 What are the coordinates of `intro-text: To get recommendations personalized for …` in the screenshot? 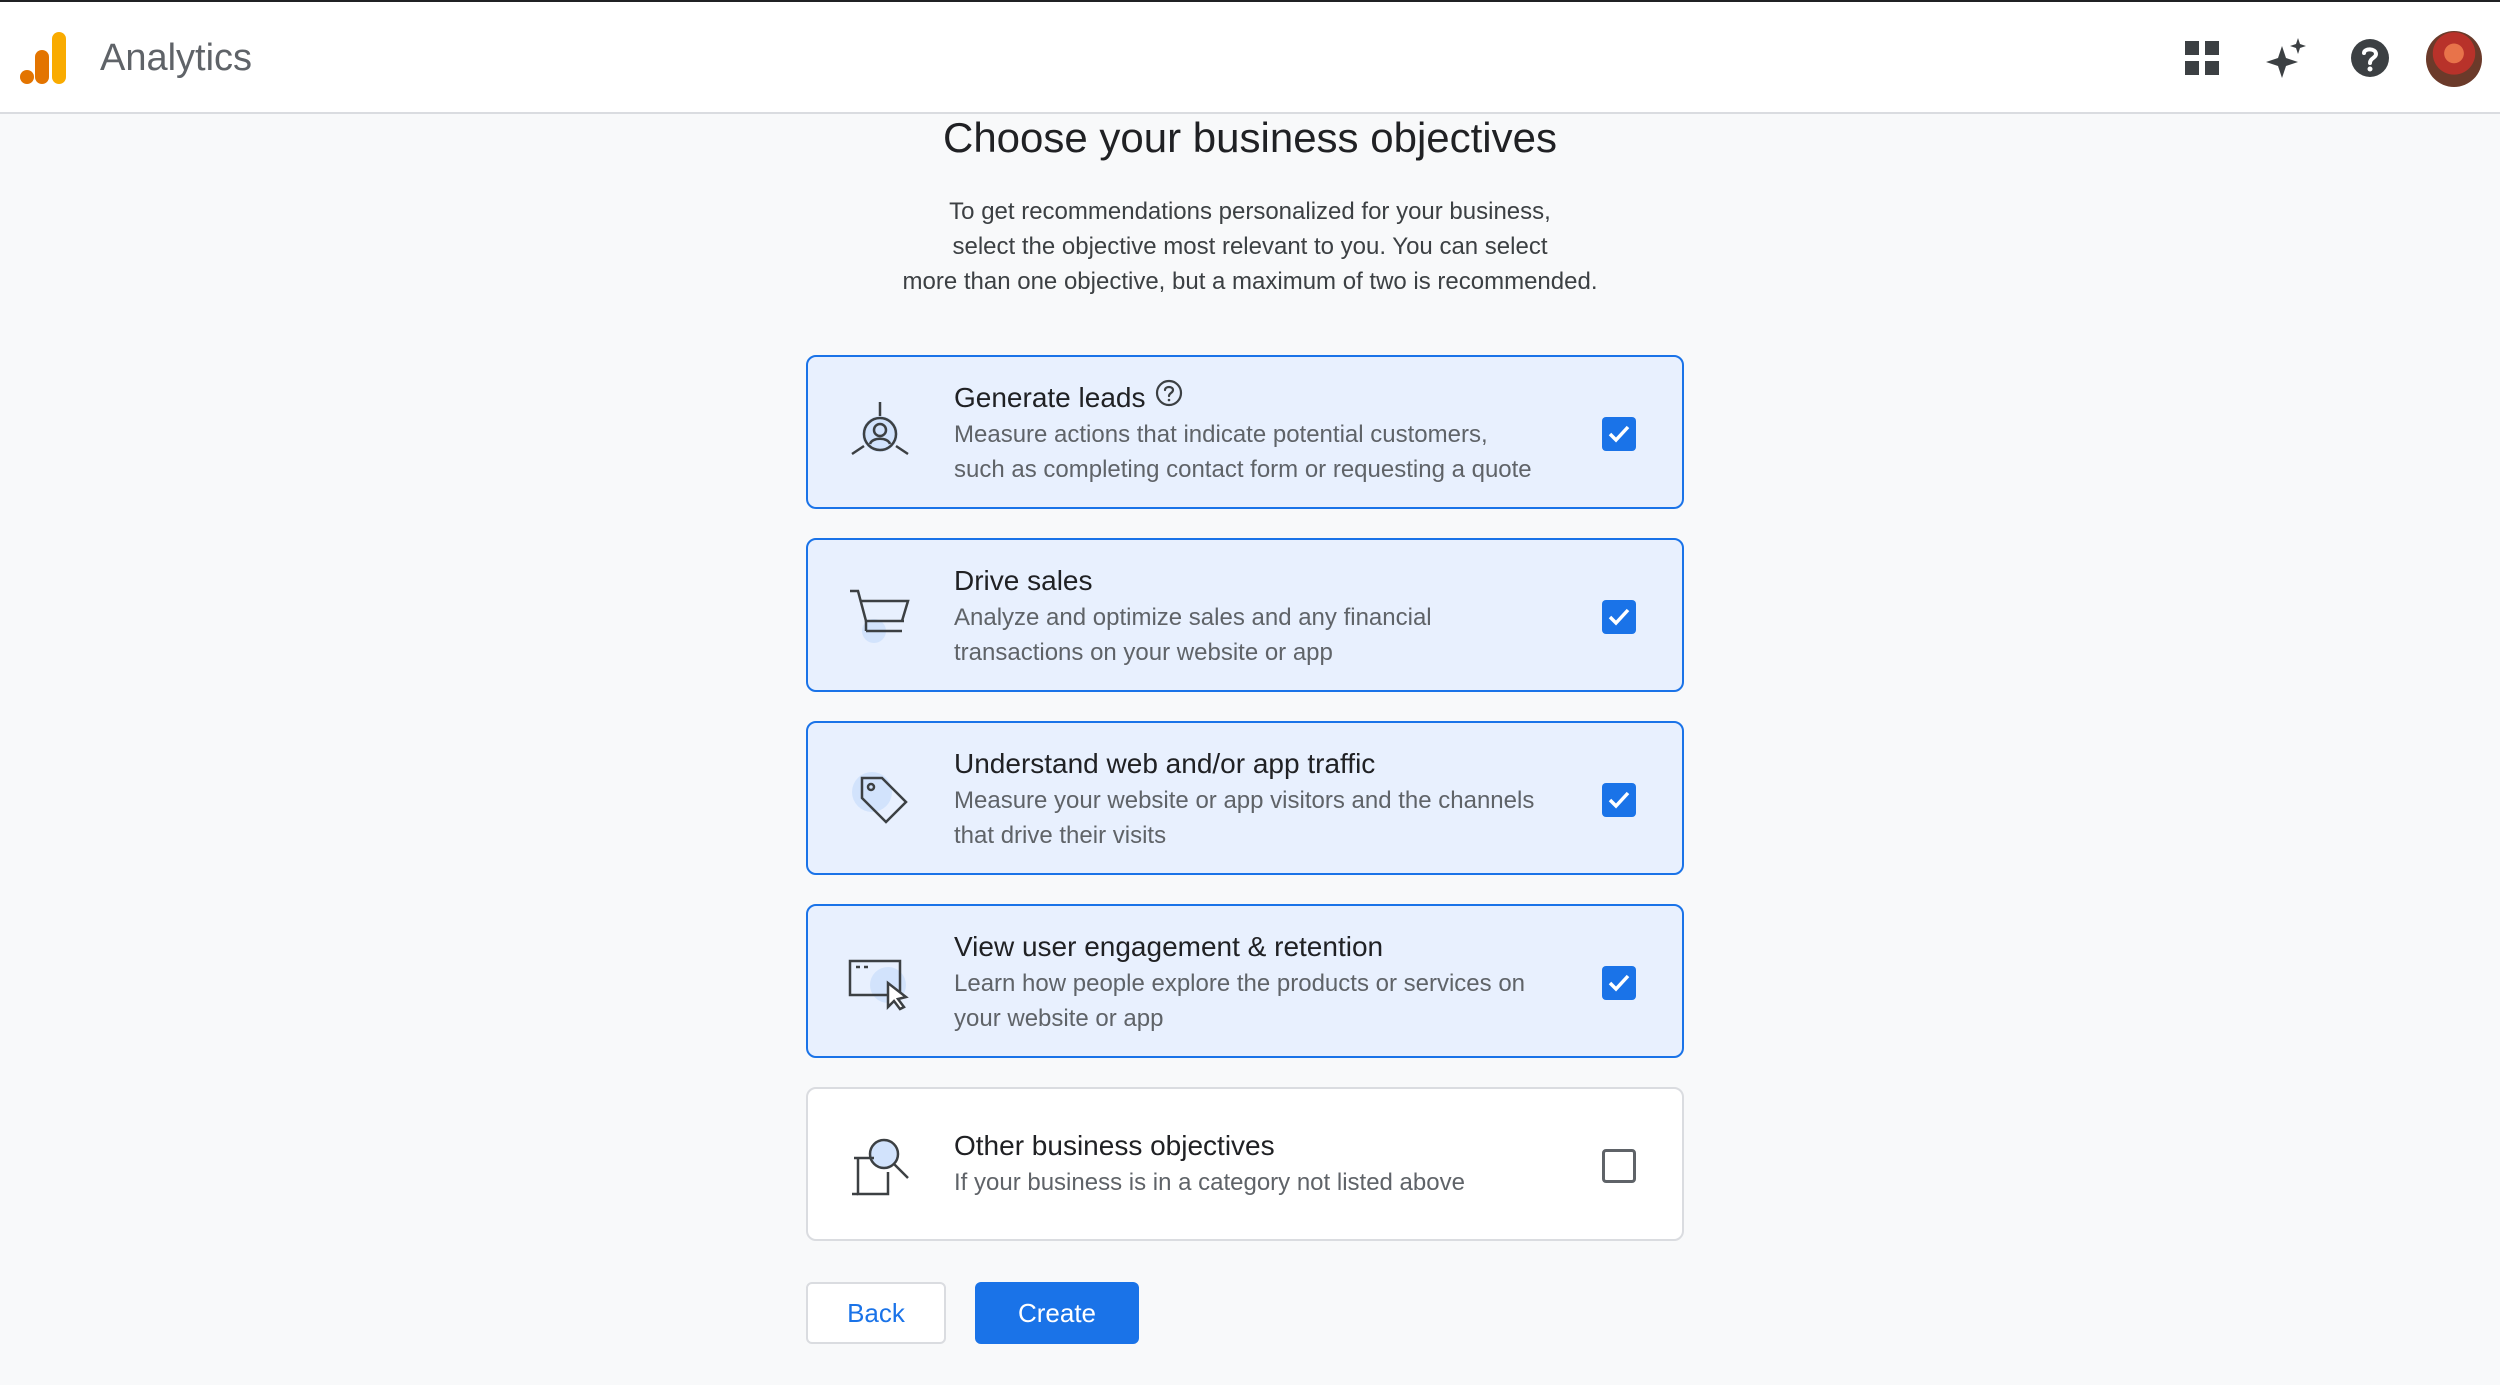 It's located at (1250, 246).